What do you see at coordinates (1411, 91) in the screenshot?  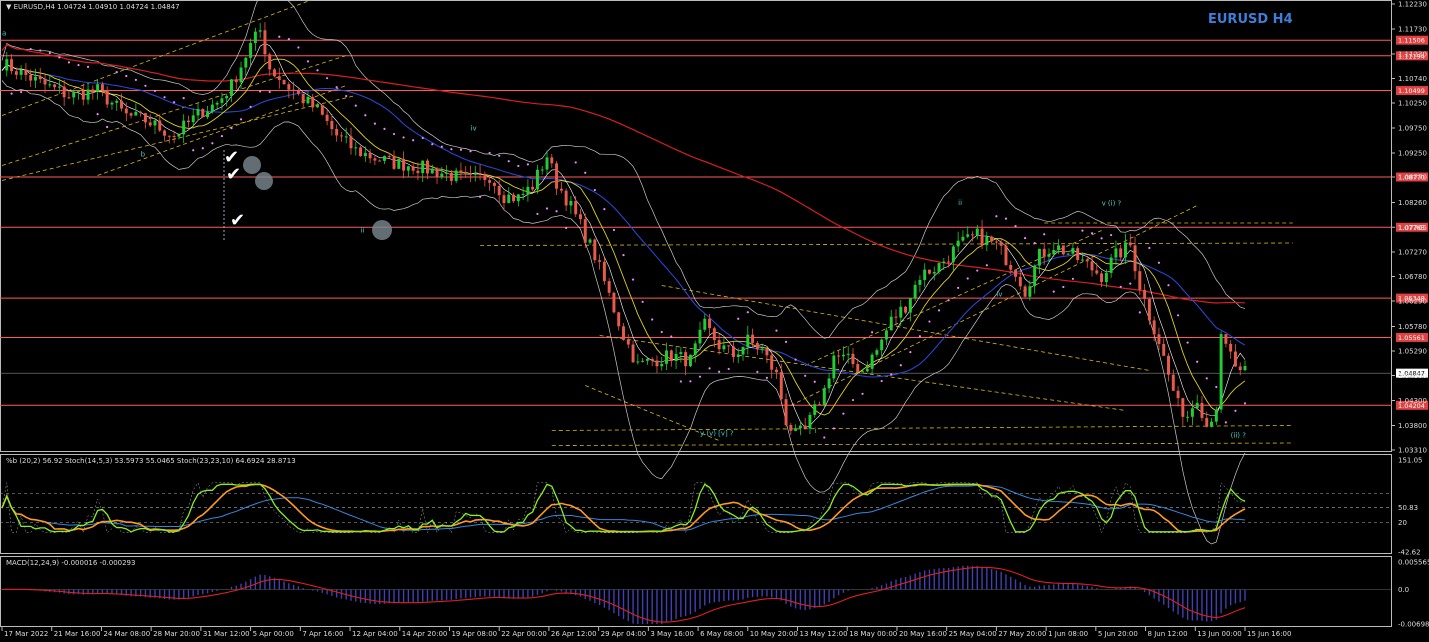 I see `level-tag-label: 1.10499` at bounding box center [1411, 91].